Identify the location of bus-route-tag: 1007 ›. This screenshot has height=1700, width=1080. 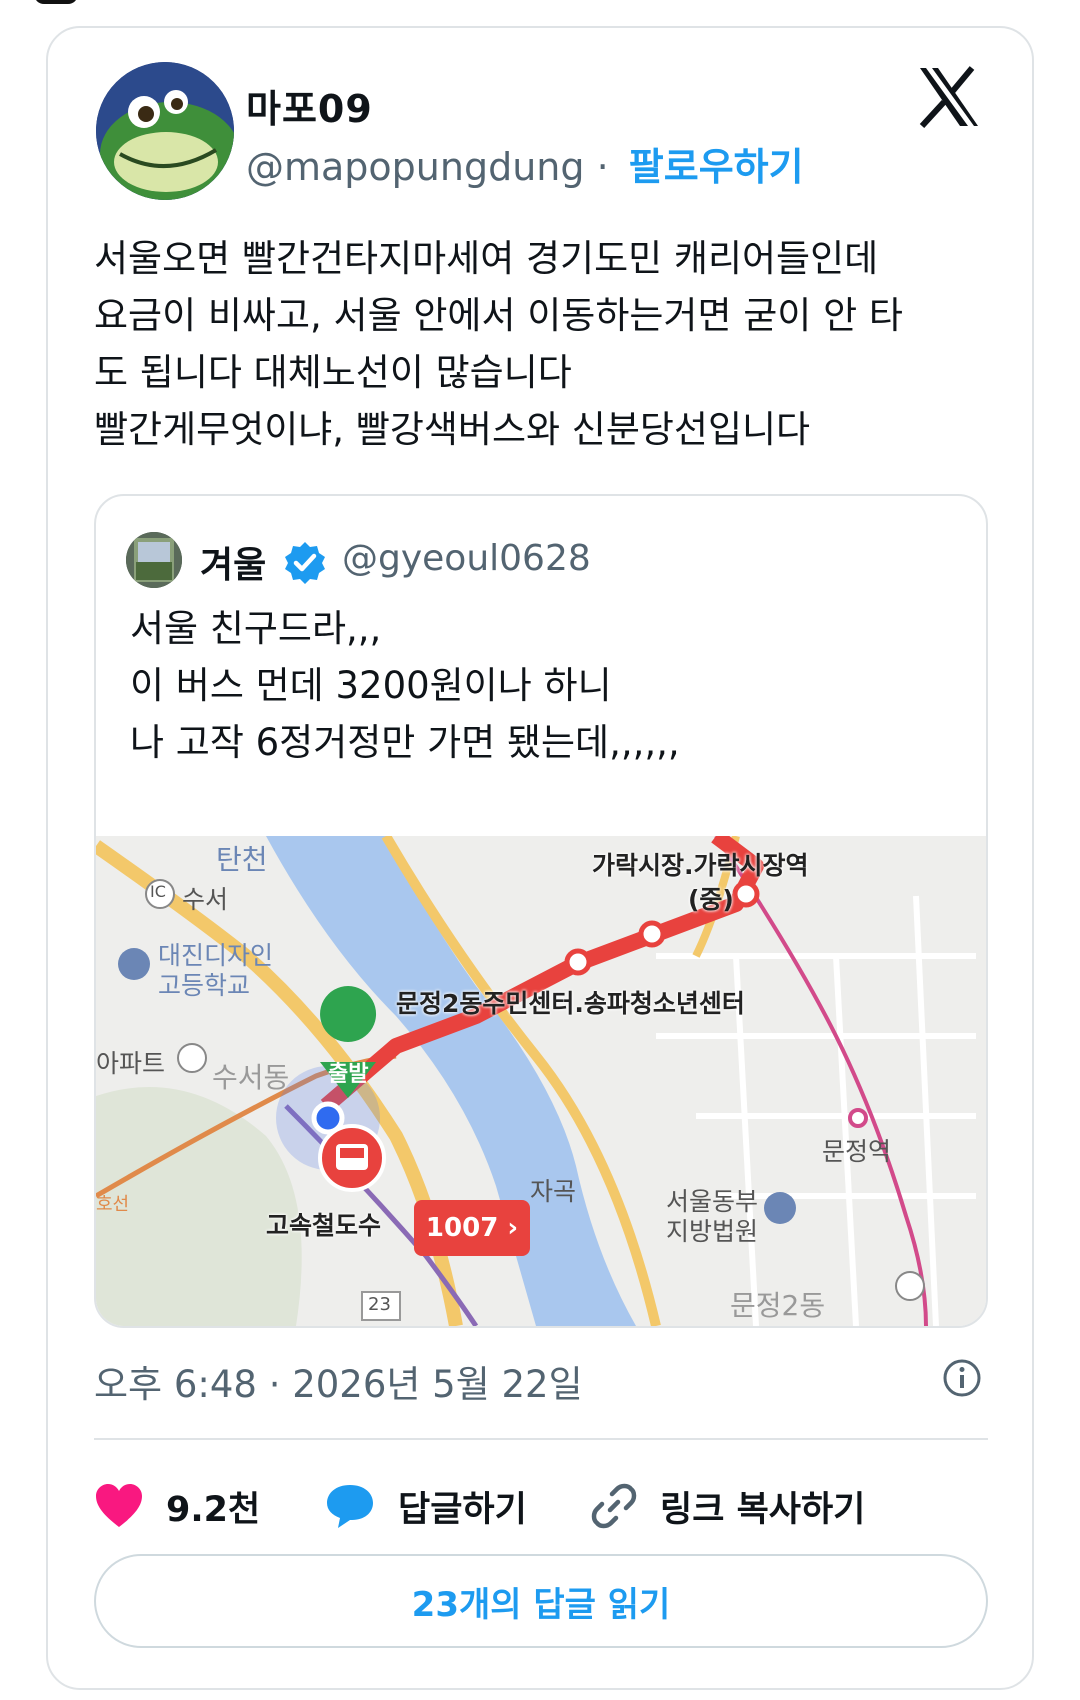
(472, 1228).